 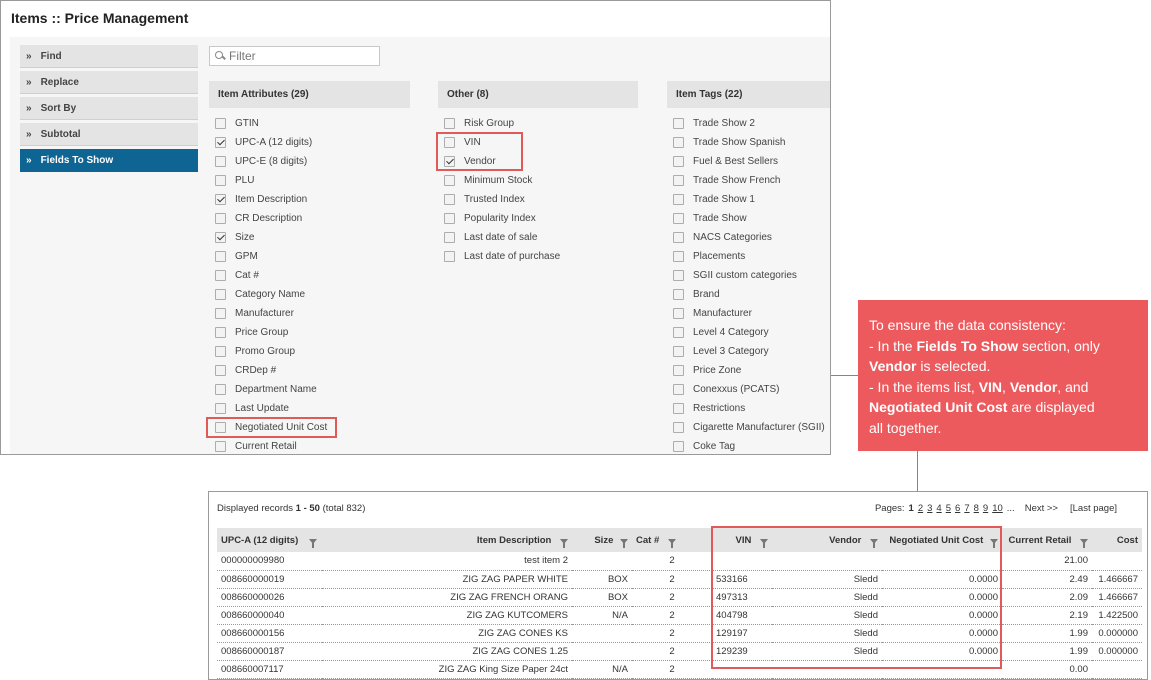 What do you see at coordinates (748, 427) in the screenshot?
I see `field-option: Cigarette Manufacturer (SGII)` at bounding box center [748, 427].